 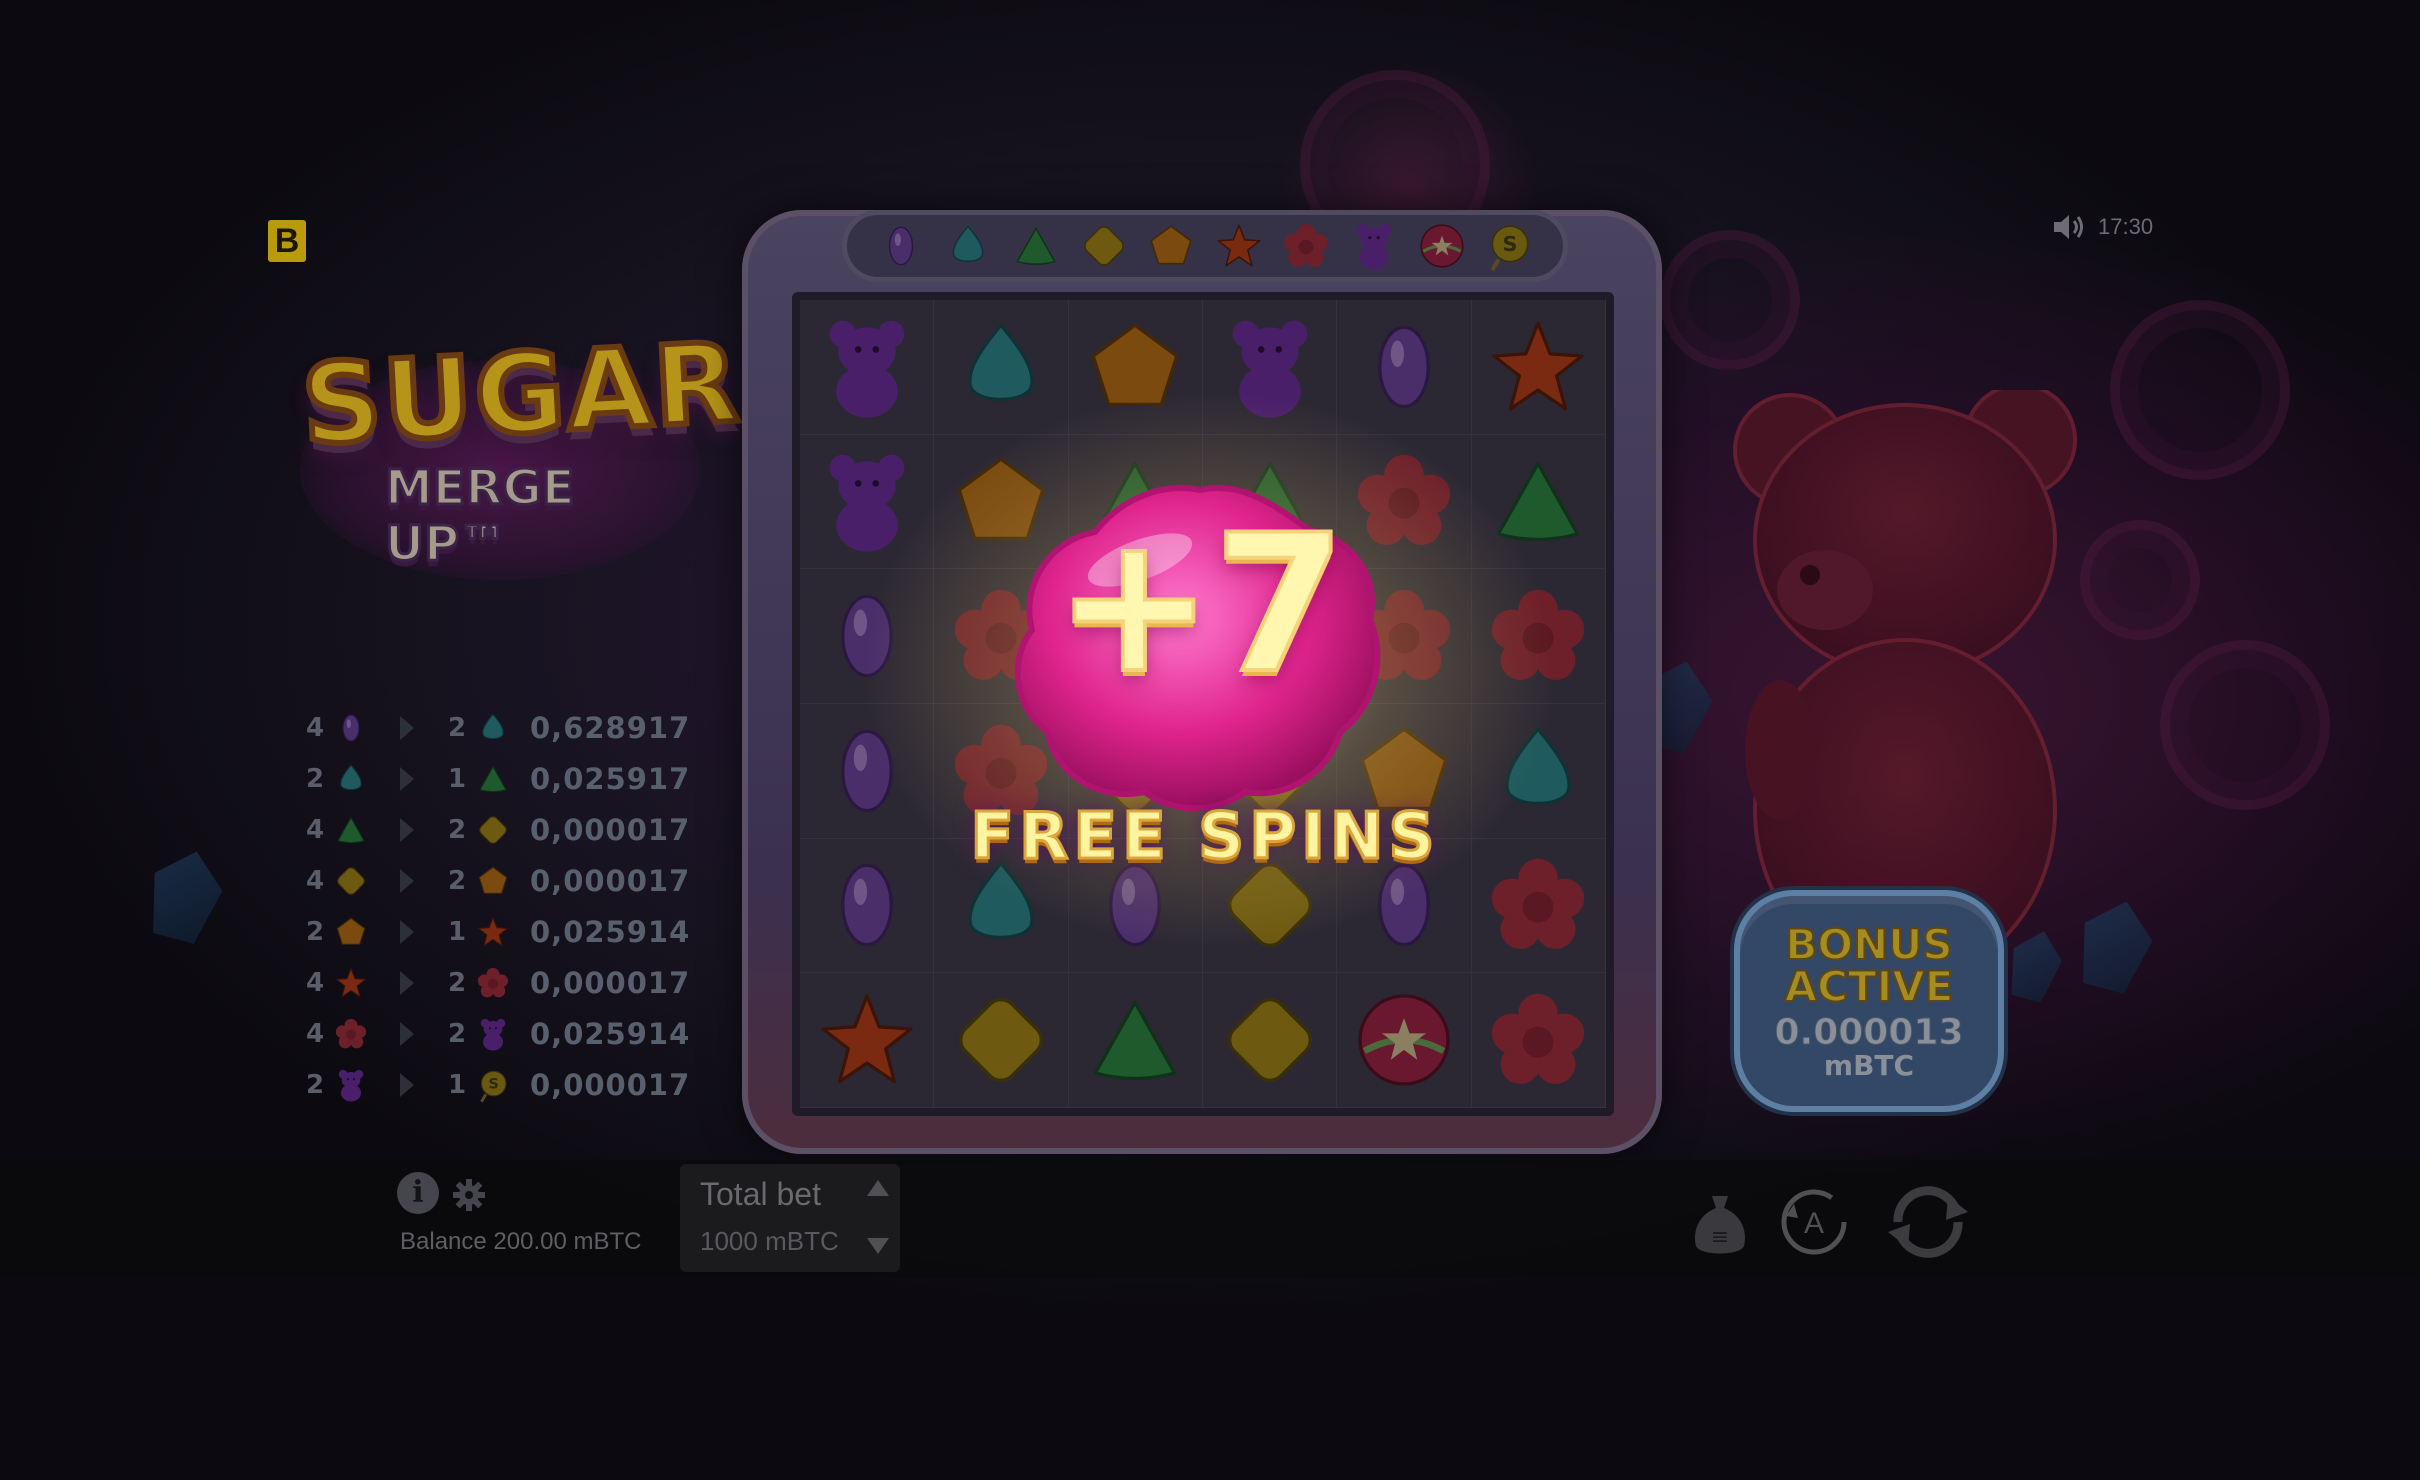 I want to click on free-spins-amount: +7, so click(x=1199, y=604).